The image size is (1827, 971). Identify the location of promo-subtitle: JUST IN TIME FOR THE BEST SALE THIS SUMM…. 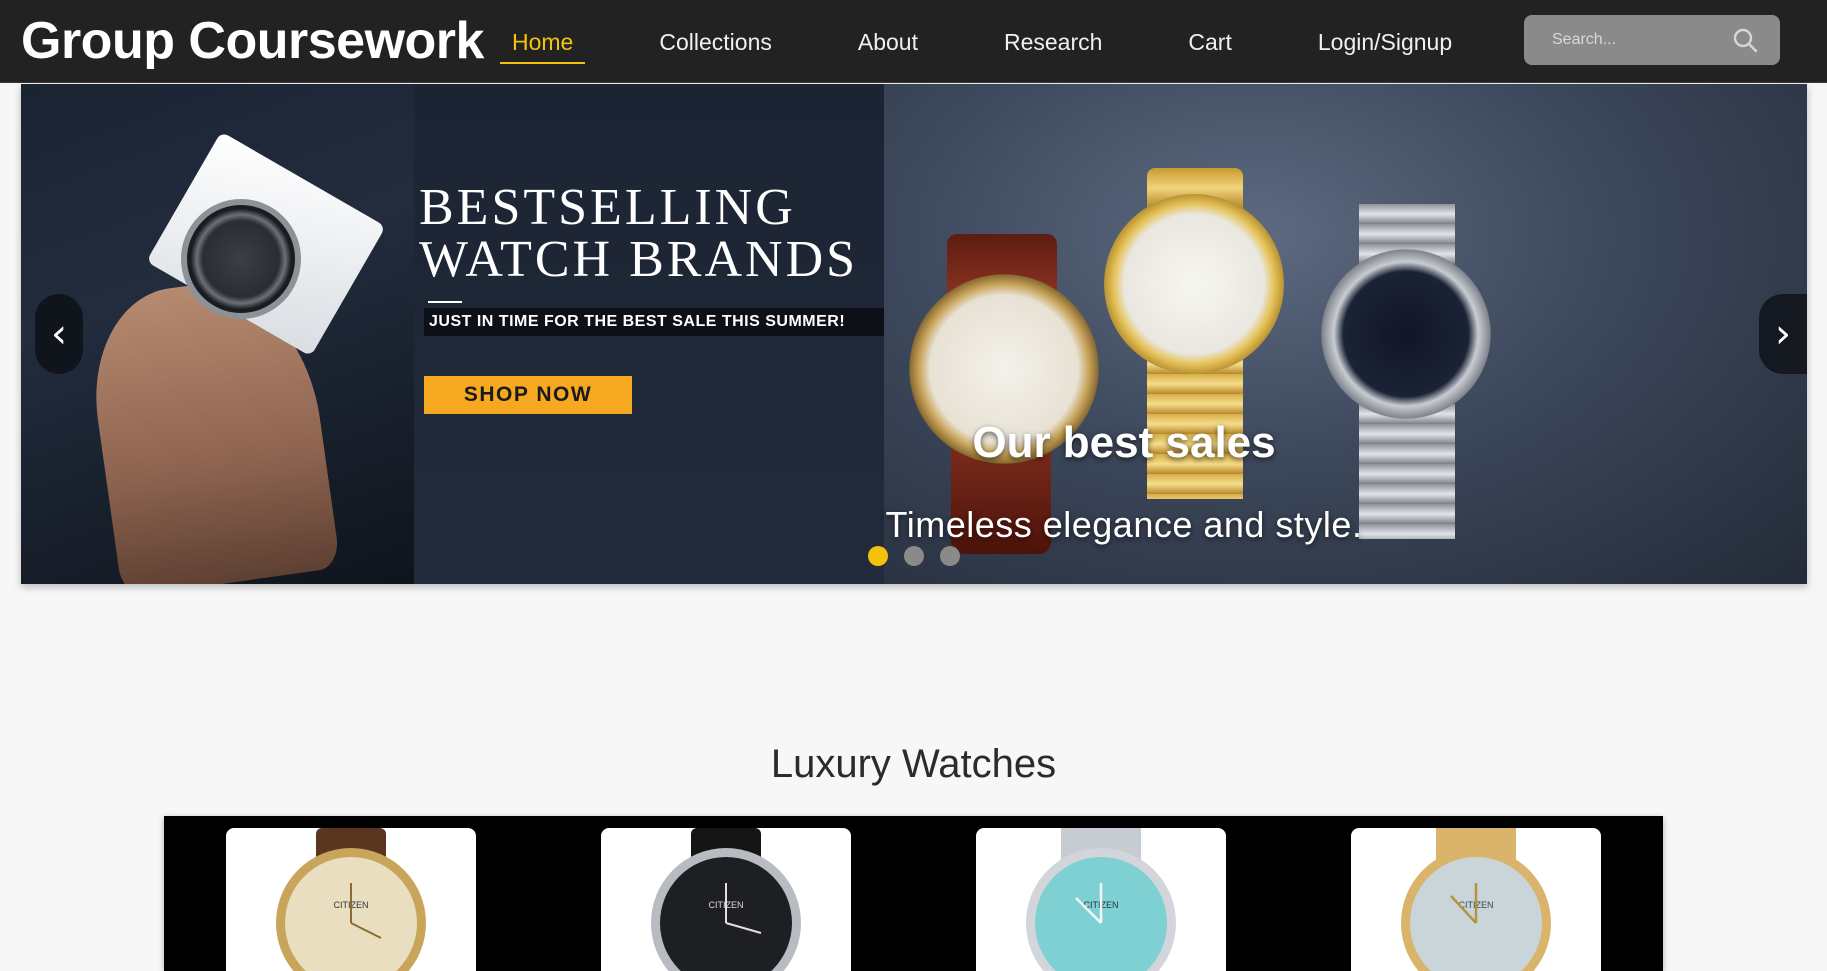
(654, 322).